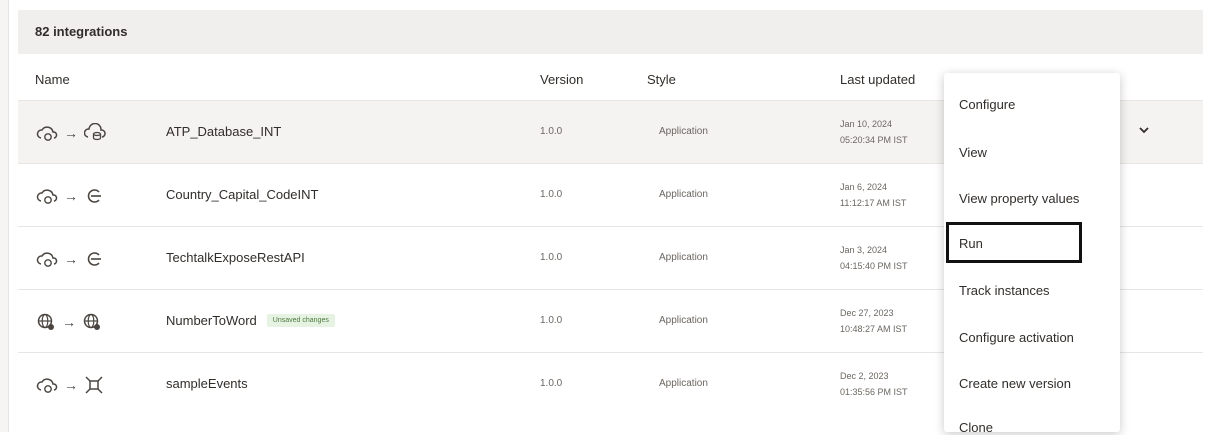 The image size is (1205, 435). Describe the element at coordinates (987, 104) in the screenshot. I see `menu-item-configure: Configure` at that location.